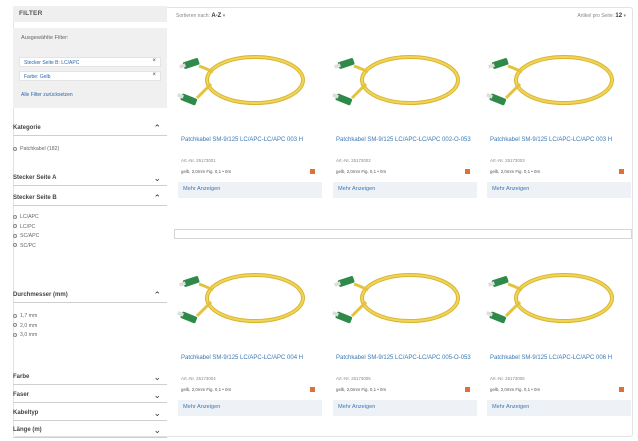 The image size is (638, 441). I want to click on section-header: Farbe ⌄, so click(90, 378).